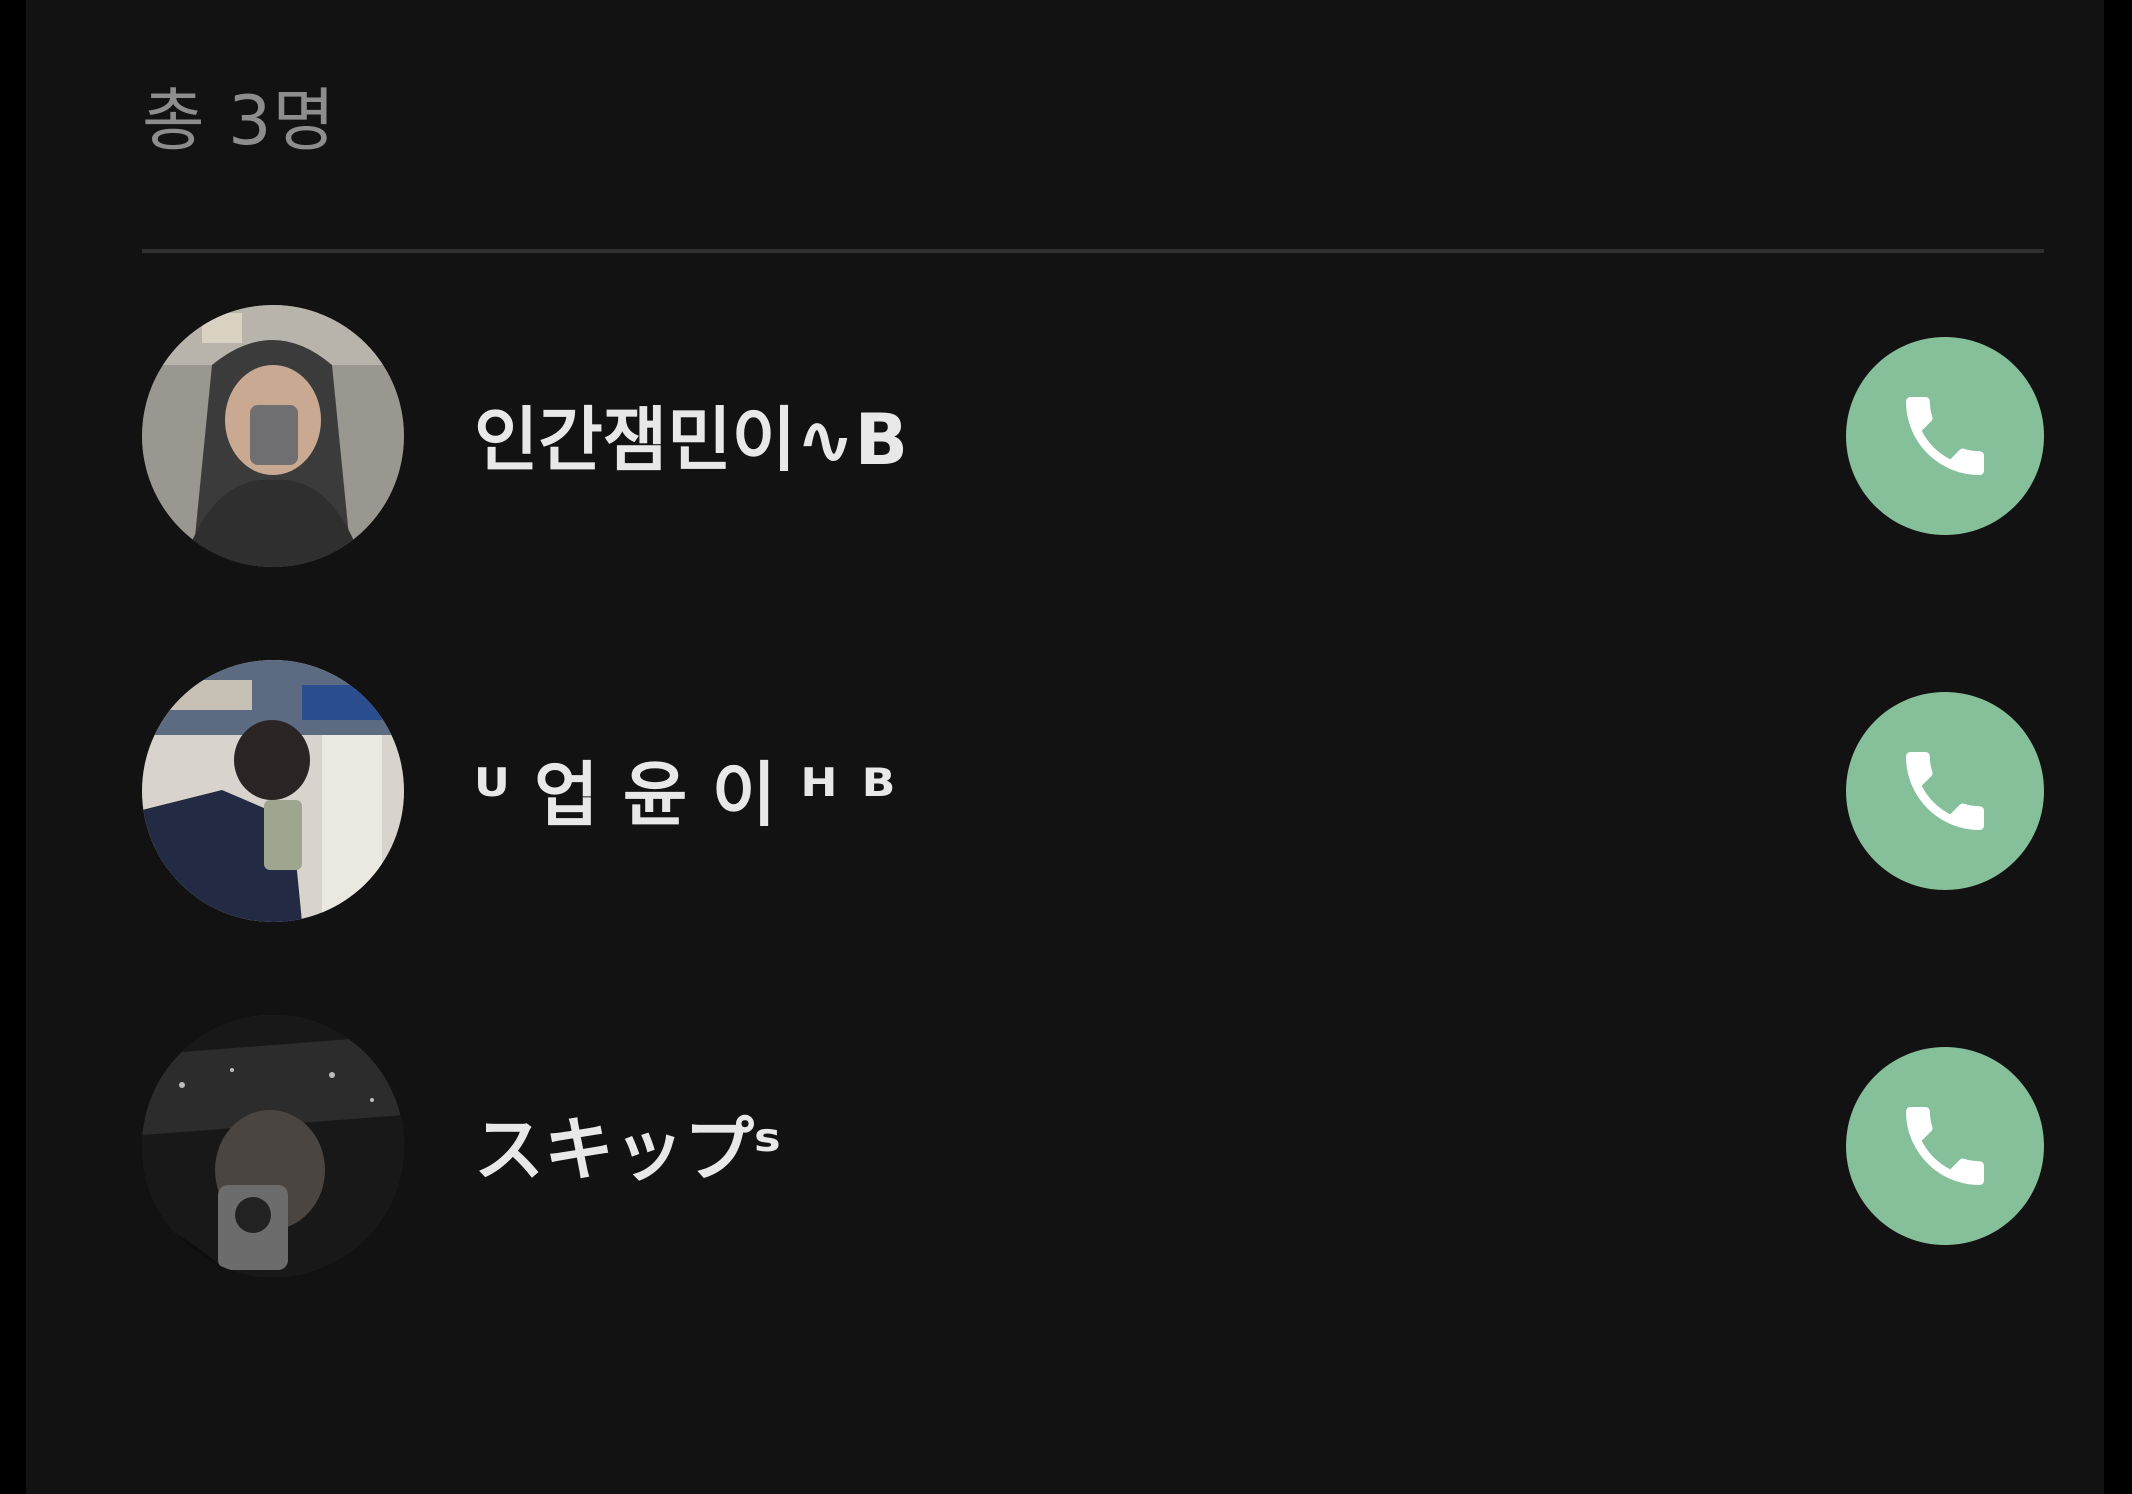  Describe the element at coordinates (691, 440) in the screenshot. I see `member-name: 인간잼민이∿B` at that location.